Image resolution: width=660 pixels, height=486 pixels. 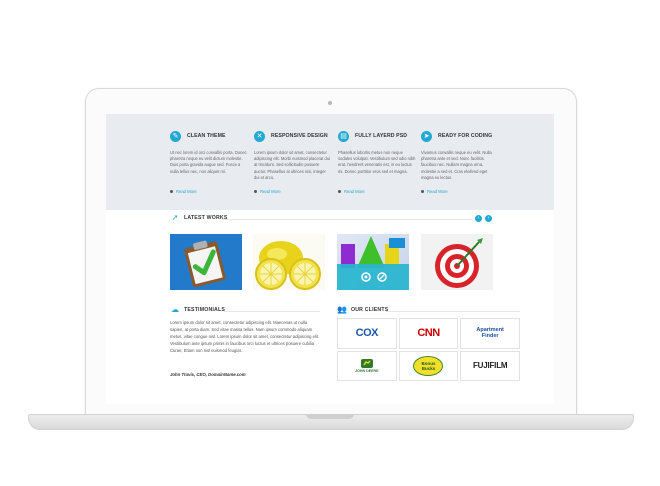 What do you see at coordinates (208, 374) in the screenshot?
I see `testimonial-author: John Travis, CEO, DomainName.com` at bounding box center [208, 374].